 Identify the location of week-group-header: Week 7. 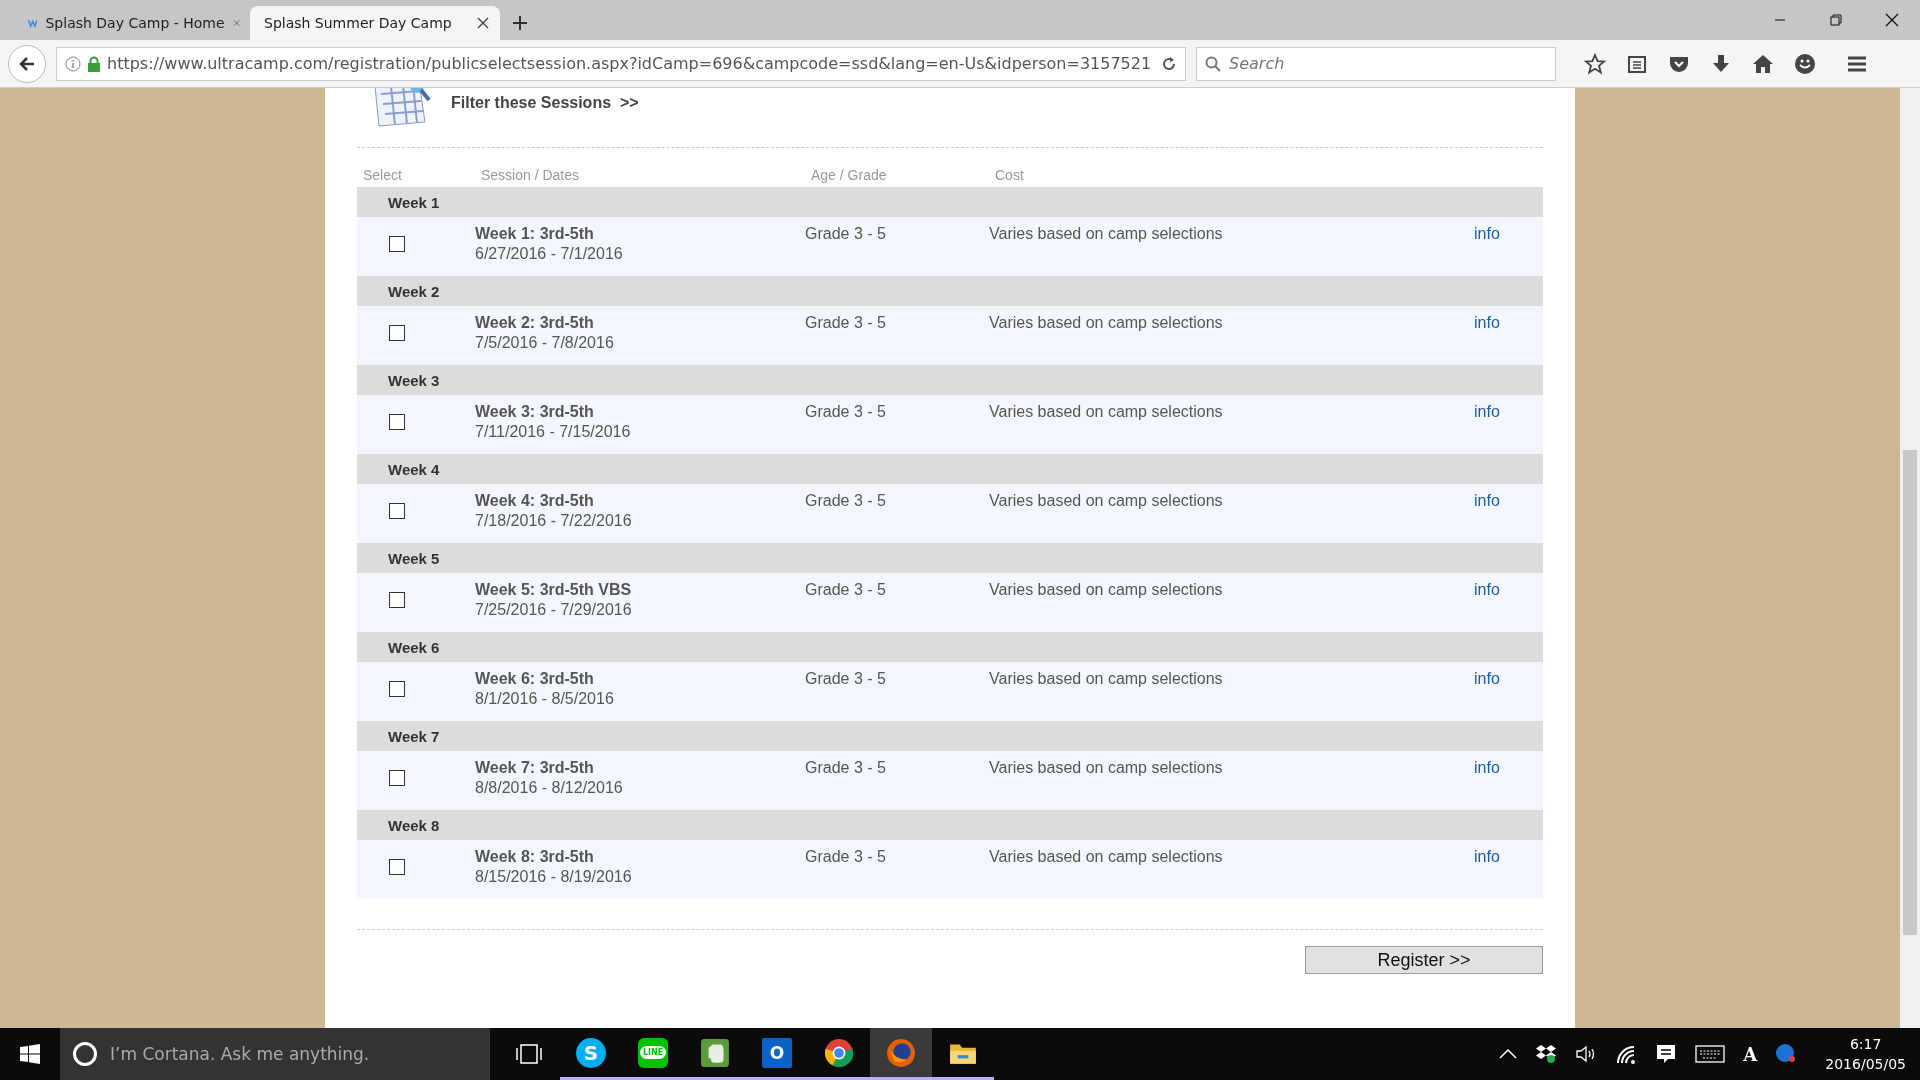
(950, 736).